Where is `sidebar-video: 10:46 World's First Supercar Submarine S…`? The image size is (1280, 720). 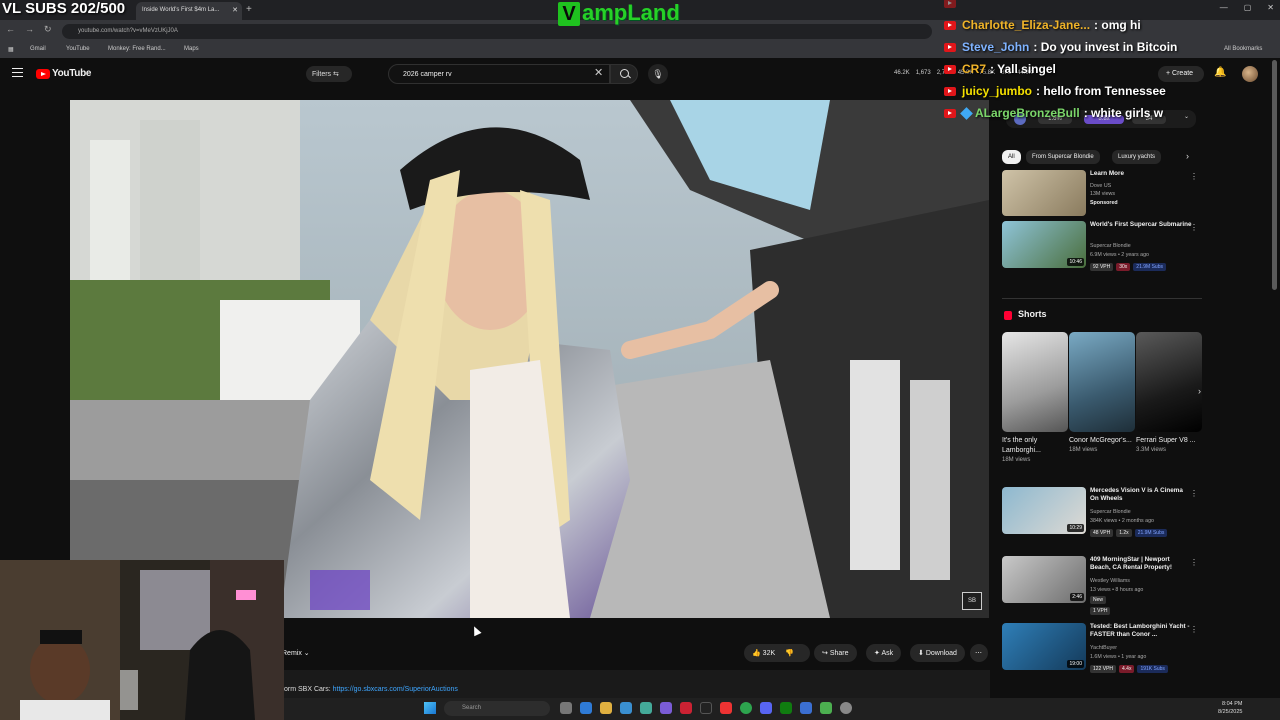 sidebar-video: 10:46 World's First Supercar Submarine S… is located at coordinates (1102, 246).